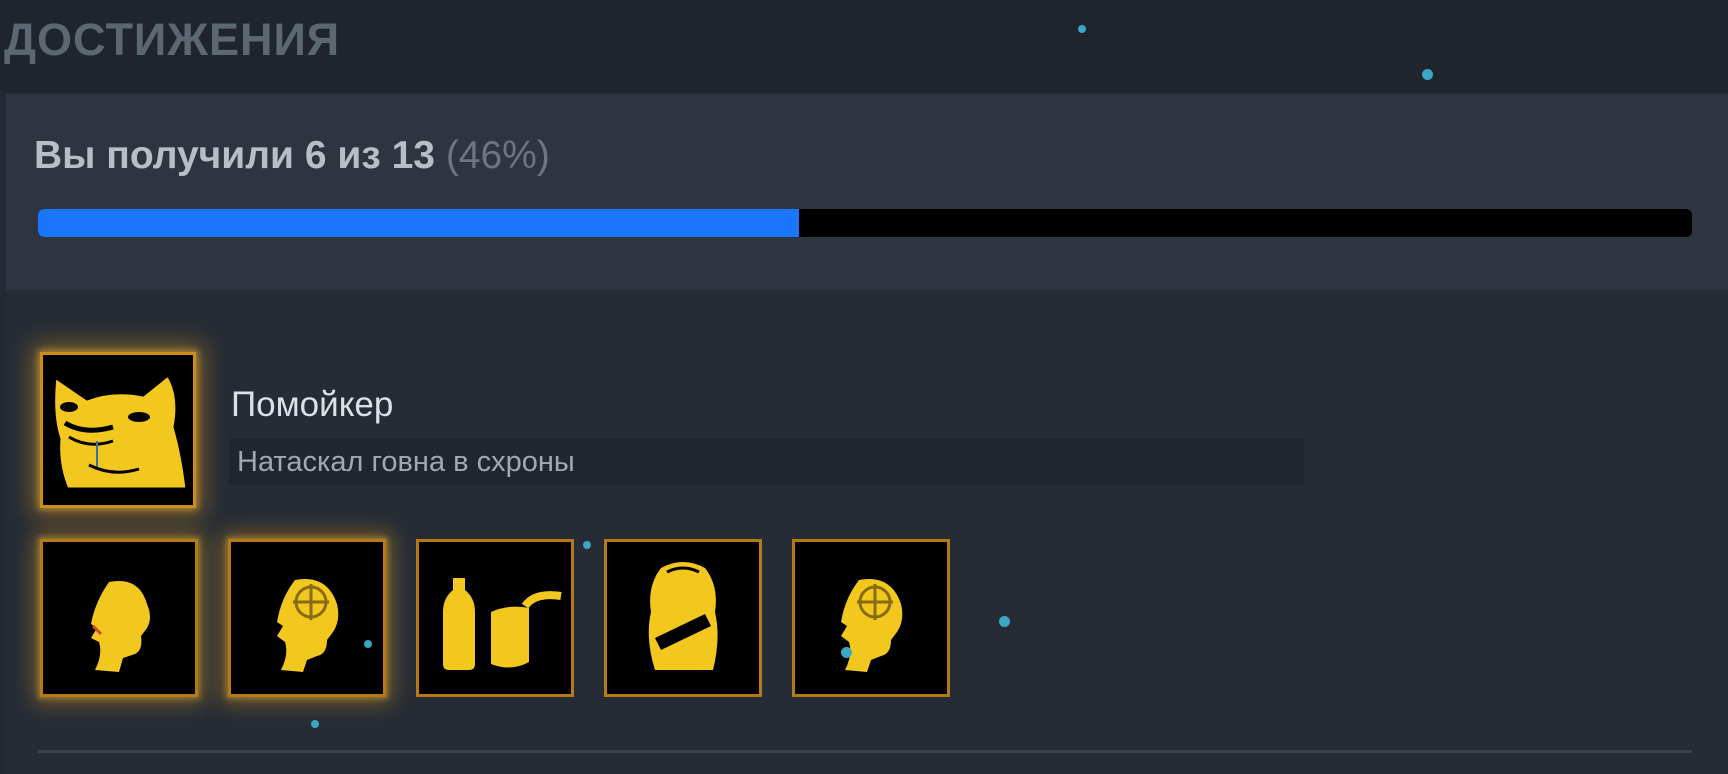 The image size is (1728, 774). Describe the element at coordinates (406, 462) in the screenshot. I see `featured-achievement-description: Натаскал говна в схроны` at that location.